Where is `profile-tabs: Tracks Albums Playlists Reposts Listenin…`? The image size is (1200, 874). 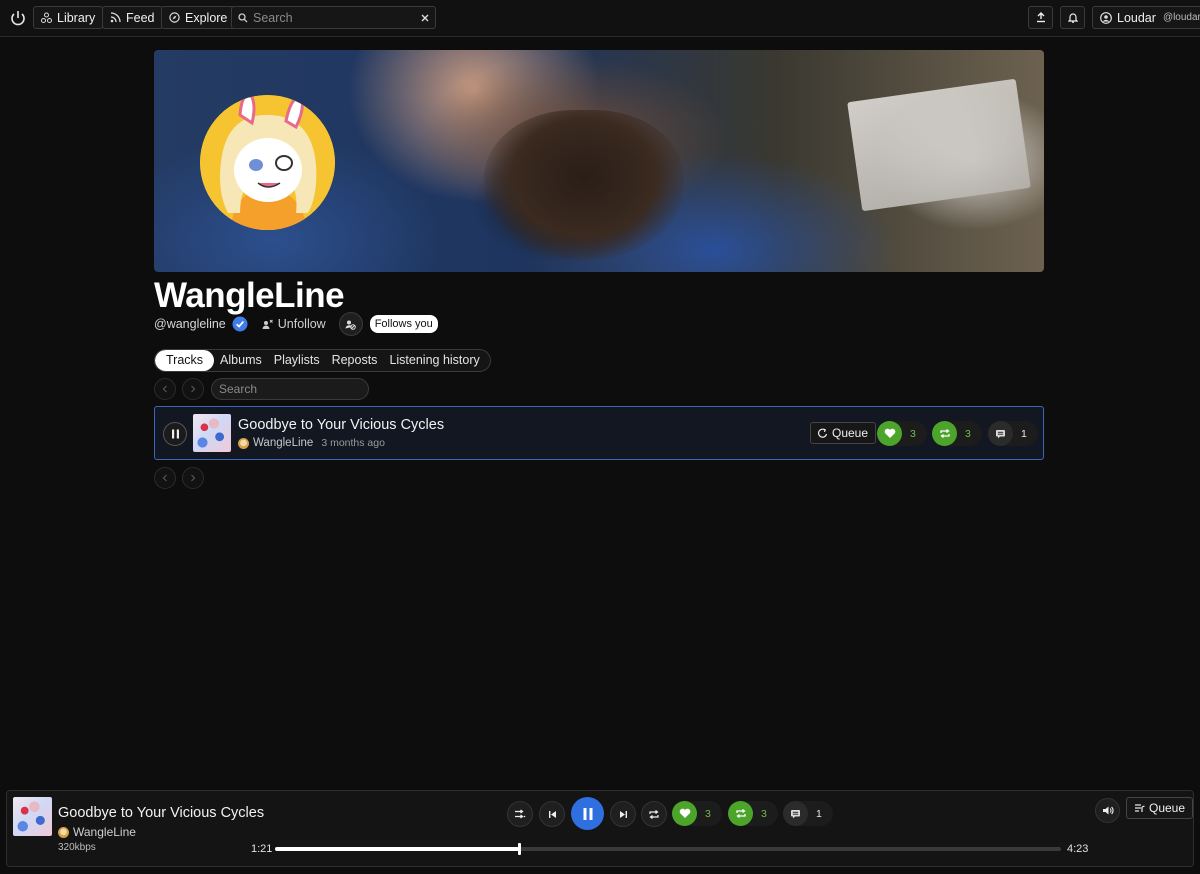
profile-tabs: Tracks Albums Playlists Reposts Listenin… is located at coordinates (322, 360).